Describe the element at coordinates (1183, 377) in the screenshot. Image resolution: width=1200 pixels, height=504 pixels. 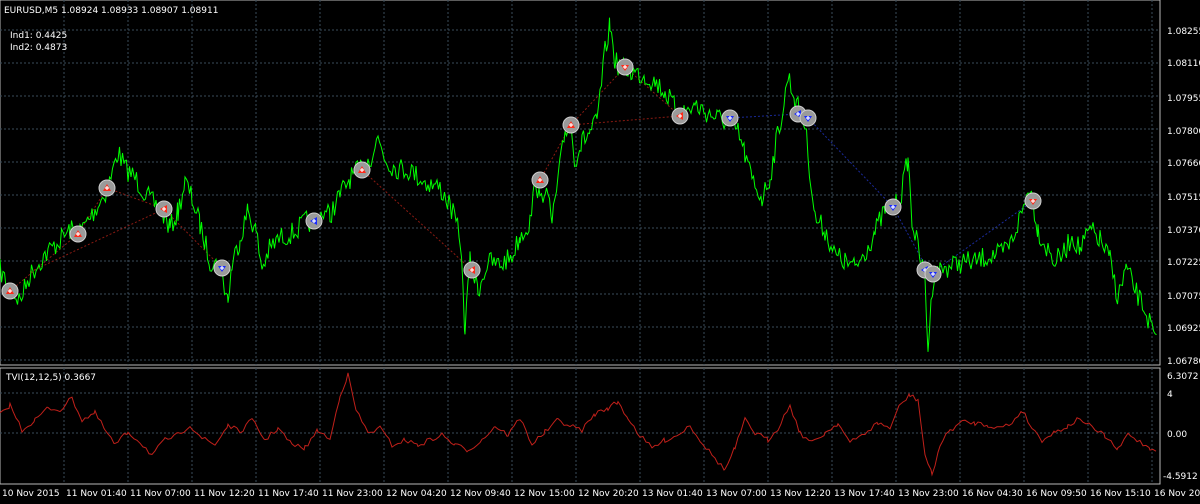
I see `indicator-tick: 6.3072` at that location.